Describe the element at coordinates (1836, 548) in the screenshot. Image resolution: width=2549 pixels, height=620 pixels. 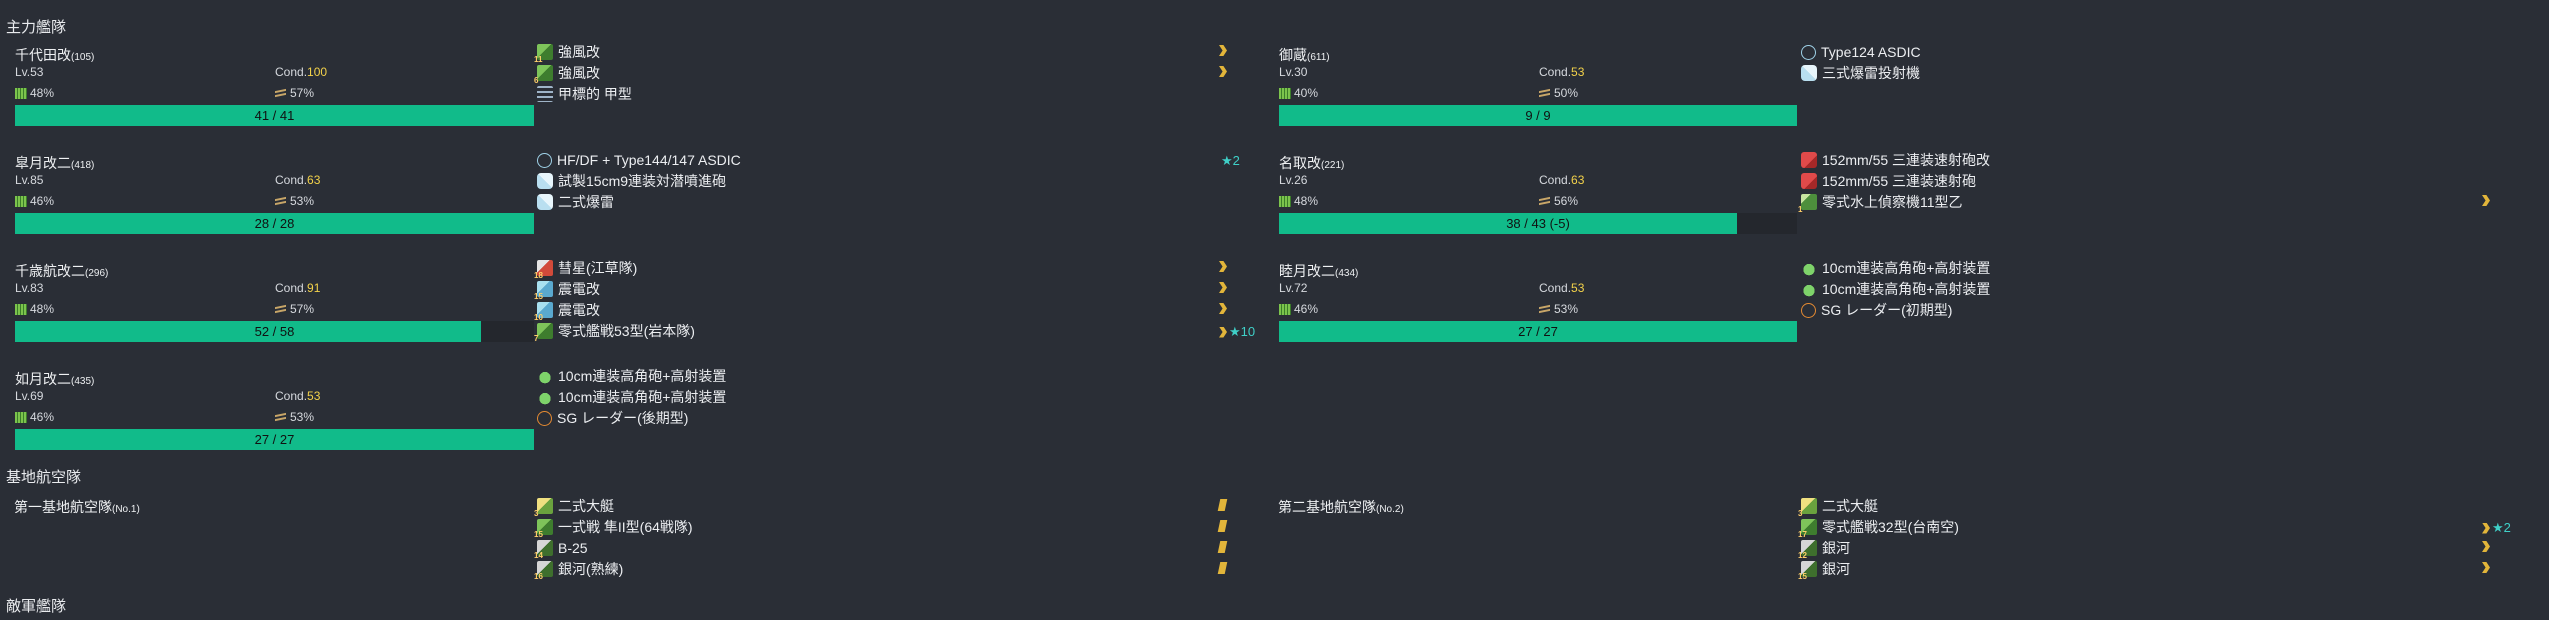
I see `equip-name: 銀河` at that location.